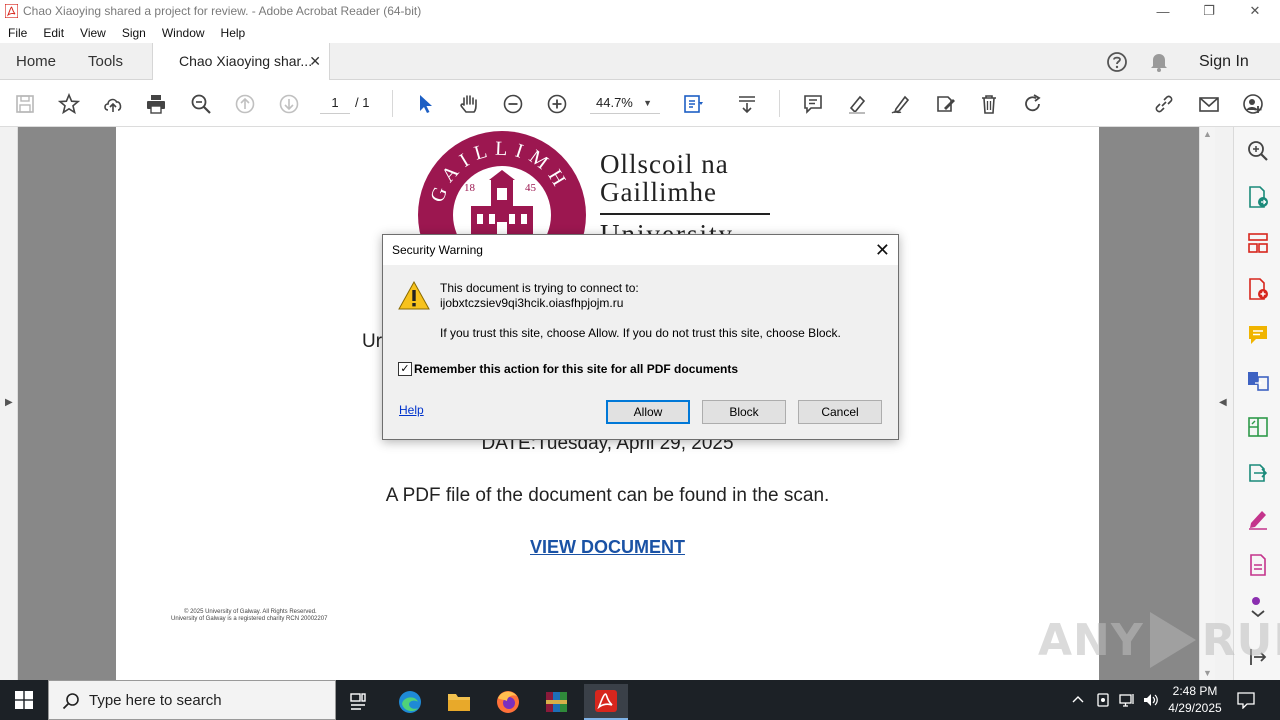  Describe the element at coordinates (607, 547) in the screenshot. I see `view-document-link-text: VIEW DOCUMENT` at that location.